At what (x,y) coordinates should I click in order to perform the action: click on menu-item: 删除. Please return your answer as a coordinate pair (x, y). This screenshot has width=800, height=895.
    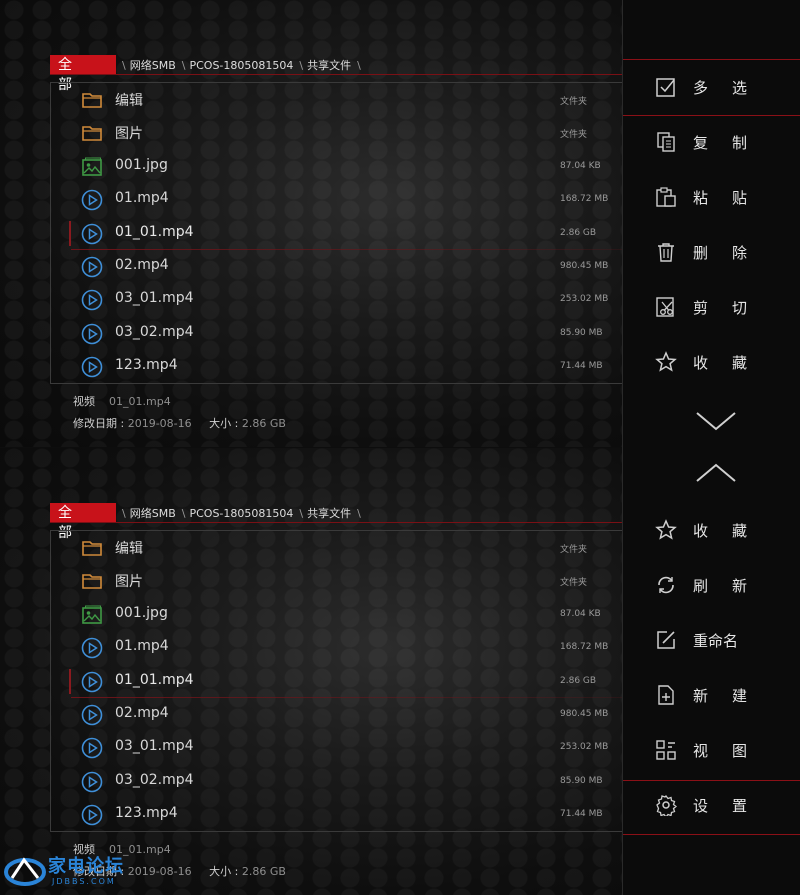
    Looking at the image, I should click on (711, 252).